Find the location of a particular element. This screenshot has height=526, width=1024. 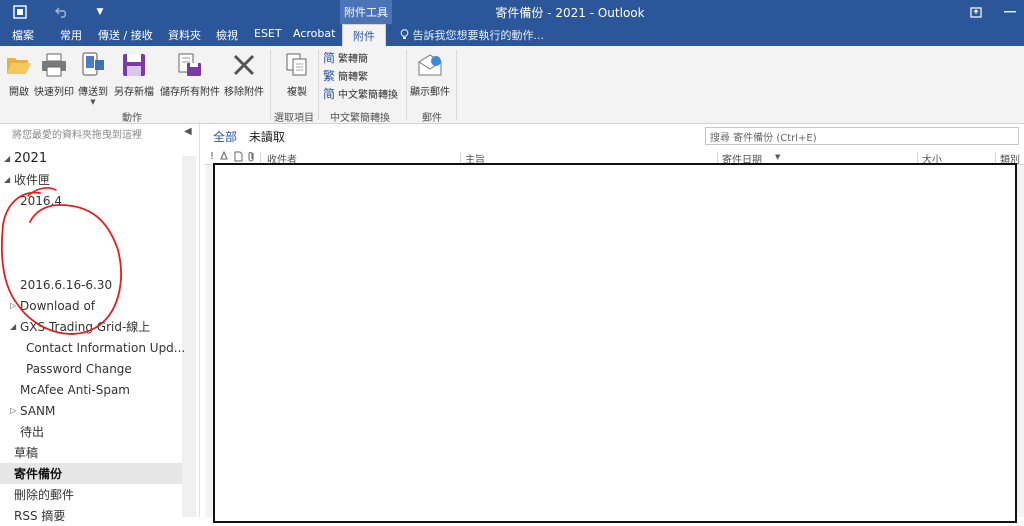

title-bar: ▼ 附件工具 寄件備份 - 2021 - Outlook is located at coordinates (512, 12).